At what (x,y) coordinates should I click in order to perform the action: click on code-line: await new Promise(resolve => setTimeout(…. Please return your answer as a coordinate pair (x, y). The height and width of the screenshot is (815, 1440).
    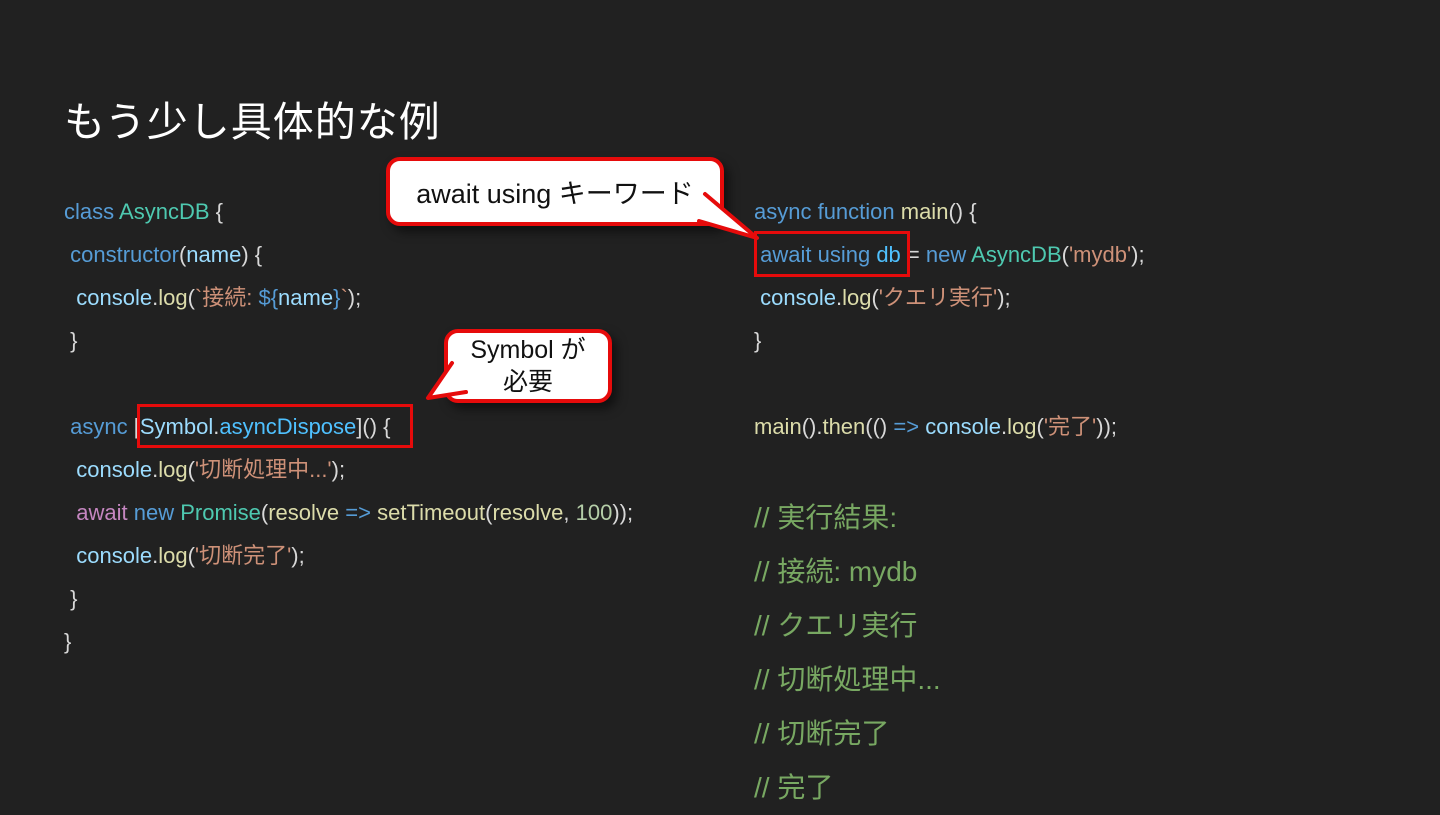
    Looking at the image, I should click on (348, 512).